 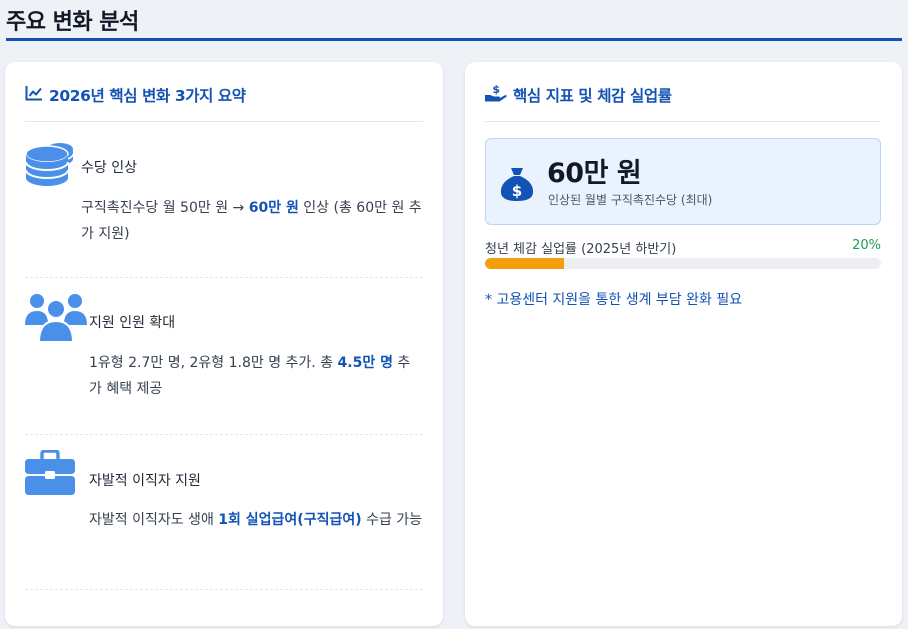 I want to click on stat-value: 60만 원, so click(x=594, y=173).